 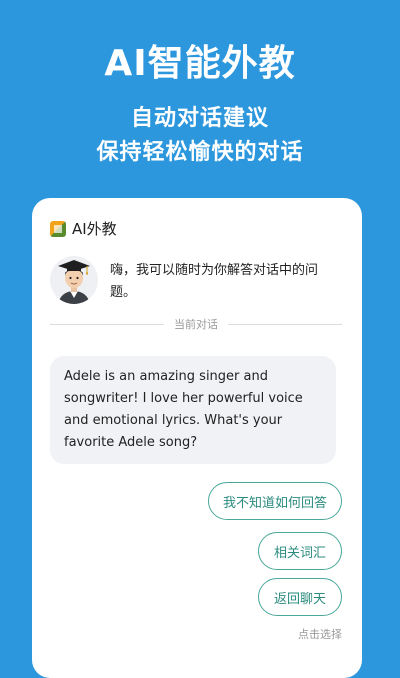 I want to click on hero-title: AI智能外教, so click(x=200, y=63).